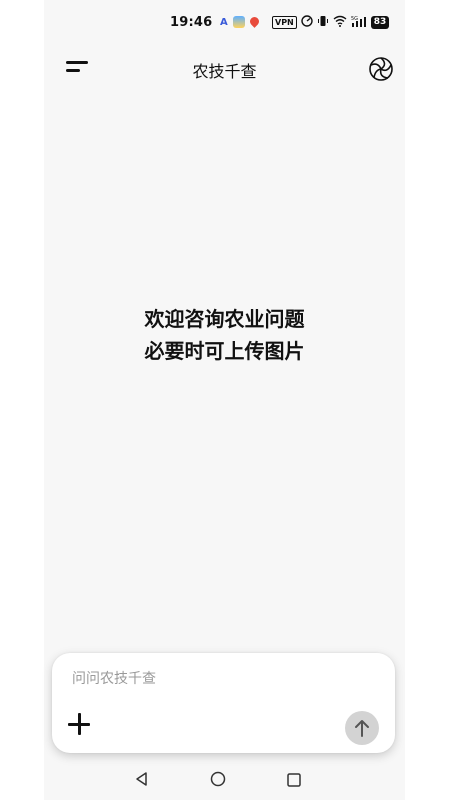  Describe the element at coordinates (340, 22) in the screenshot. I see `wifi-icon` at that location.